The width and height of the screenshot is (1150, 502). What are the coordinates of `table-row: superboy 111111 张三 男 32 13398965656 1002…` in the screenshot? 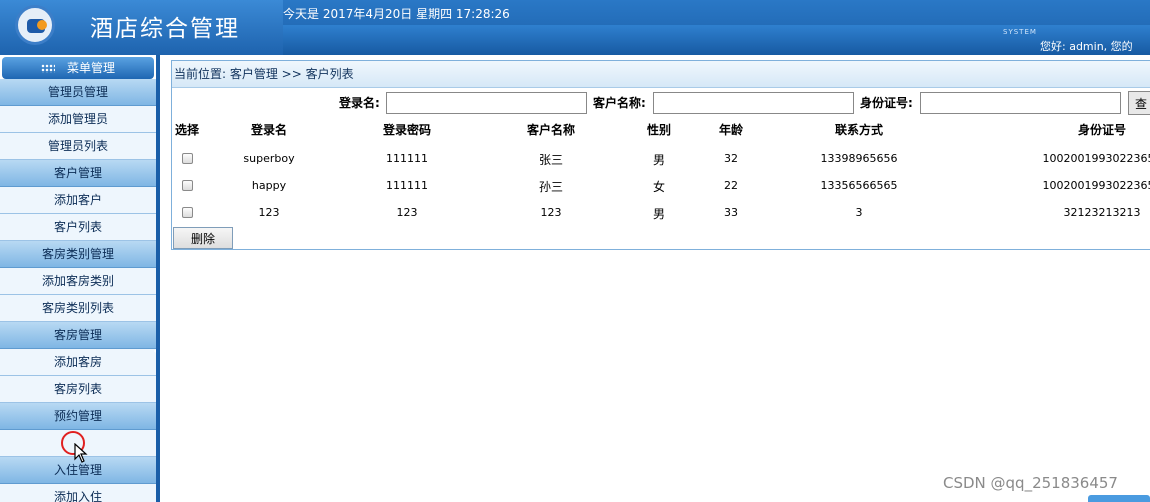 It's located at (661, 159).